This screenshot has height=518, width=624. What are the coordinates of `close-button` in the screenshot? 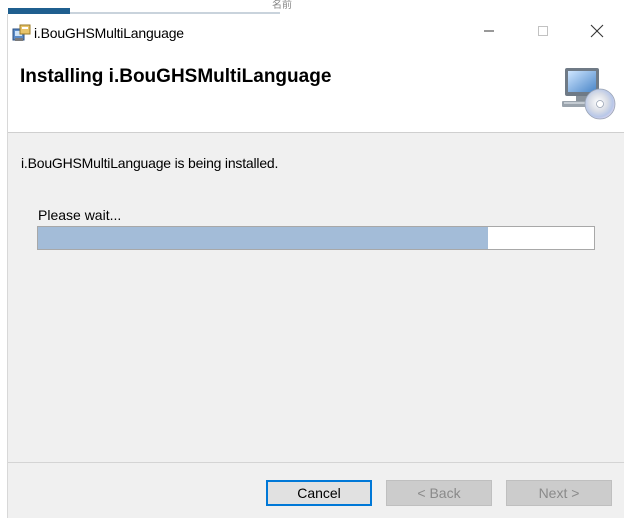 It's located at (597, 33).